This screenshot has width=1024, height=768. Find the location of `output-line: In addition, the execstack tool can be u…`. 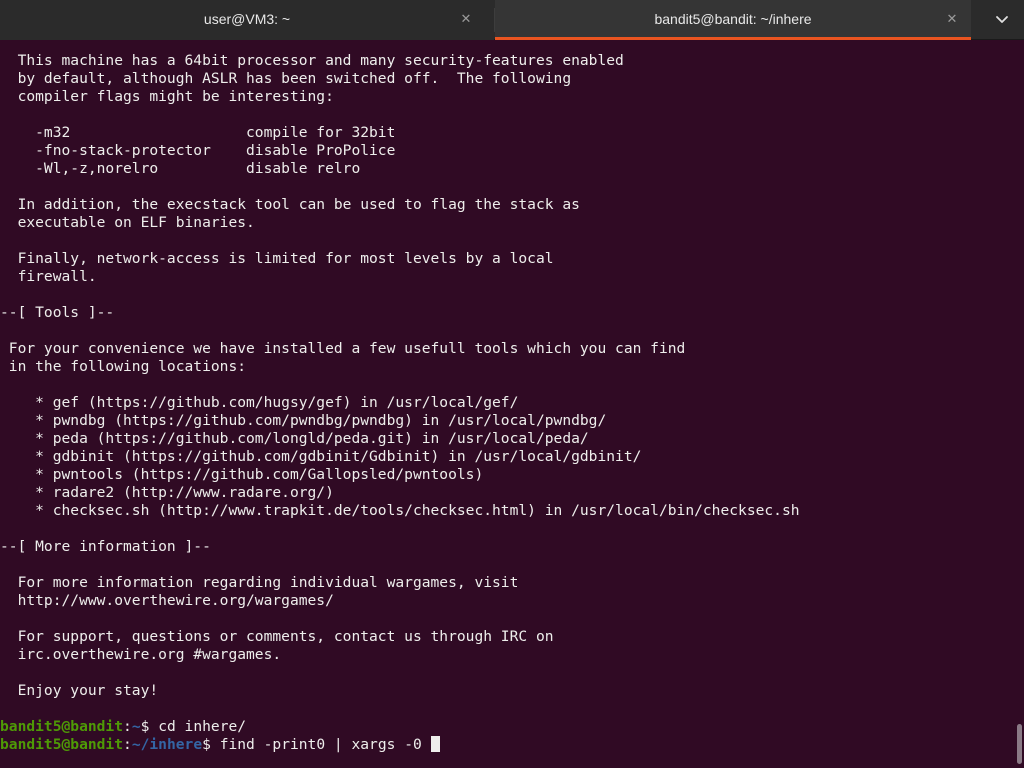

output-line: In addition, the execstack tool can be u… is located at coordinates (290, 204).